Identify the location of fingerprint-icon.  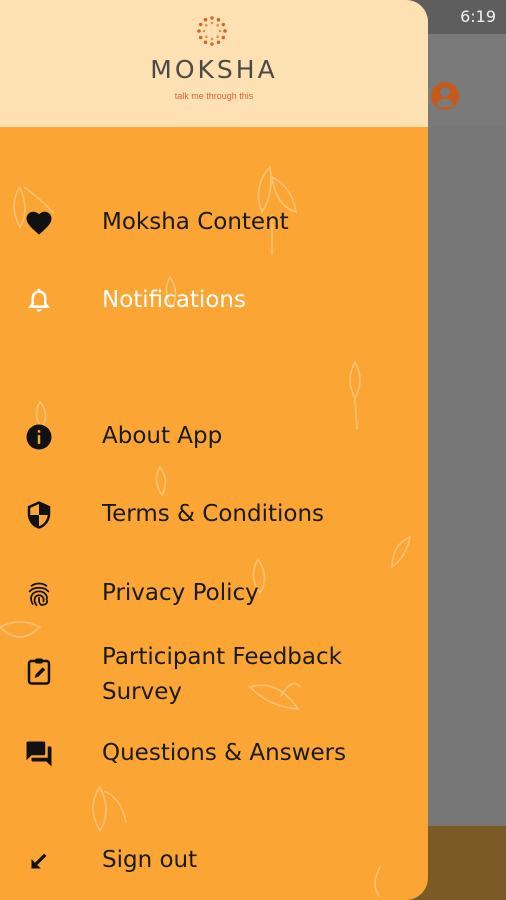
(39, 594).